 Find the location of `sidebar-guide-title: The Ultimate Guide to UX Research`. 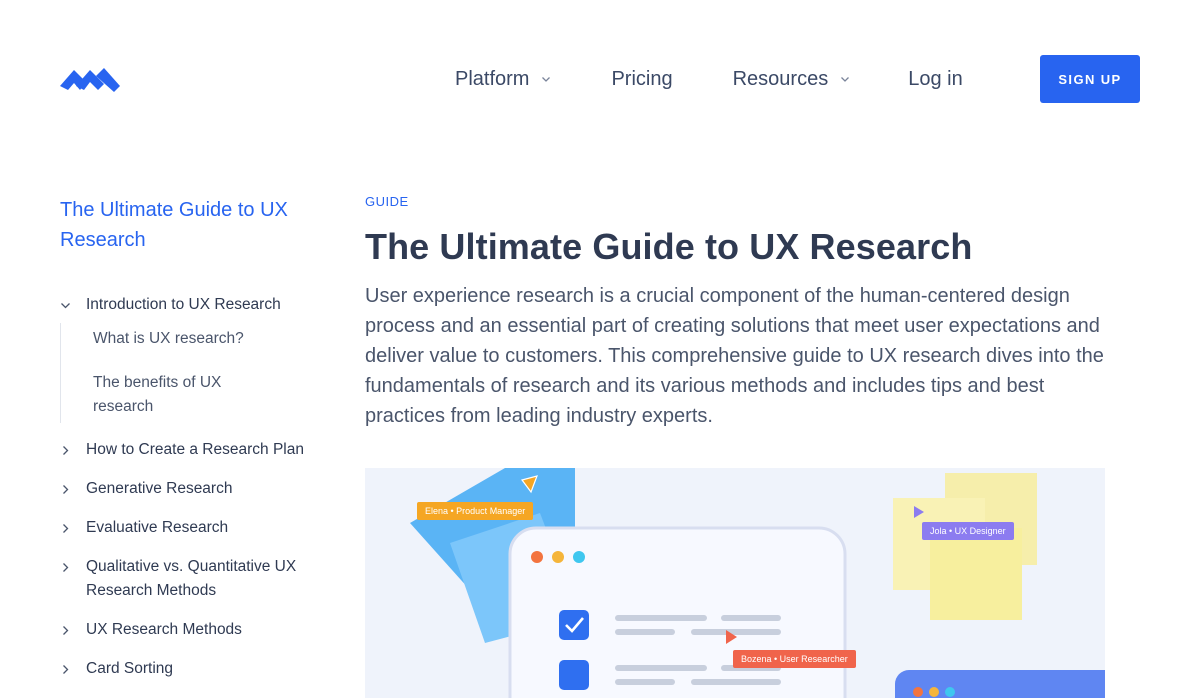

sidebar-guide-title: The Ultimate Guide to UX Research is located at coordinates (185, 225).